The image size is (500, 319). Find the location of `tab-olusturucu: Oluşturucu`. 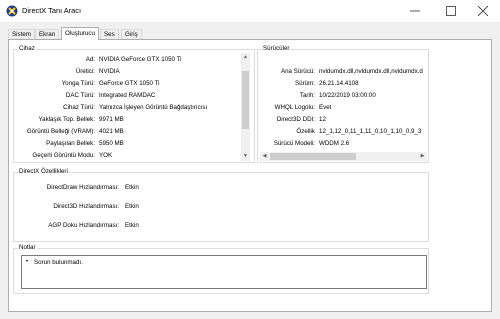

tab-olusturucu: Oluşturucu is located at coordinates (80, 33).